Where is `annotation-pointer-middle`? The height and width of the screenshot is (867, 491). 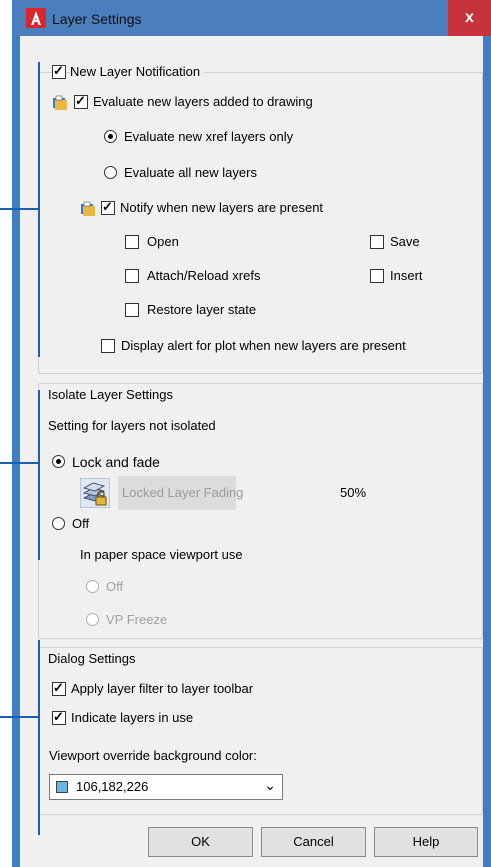 annotation-pointer-middle is located at coordinates (19, 463).